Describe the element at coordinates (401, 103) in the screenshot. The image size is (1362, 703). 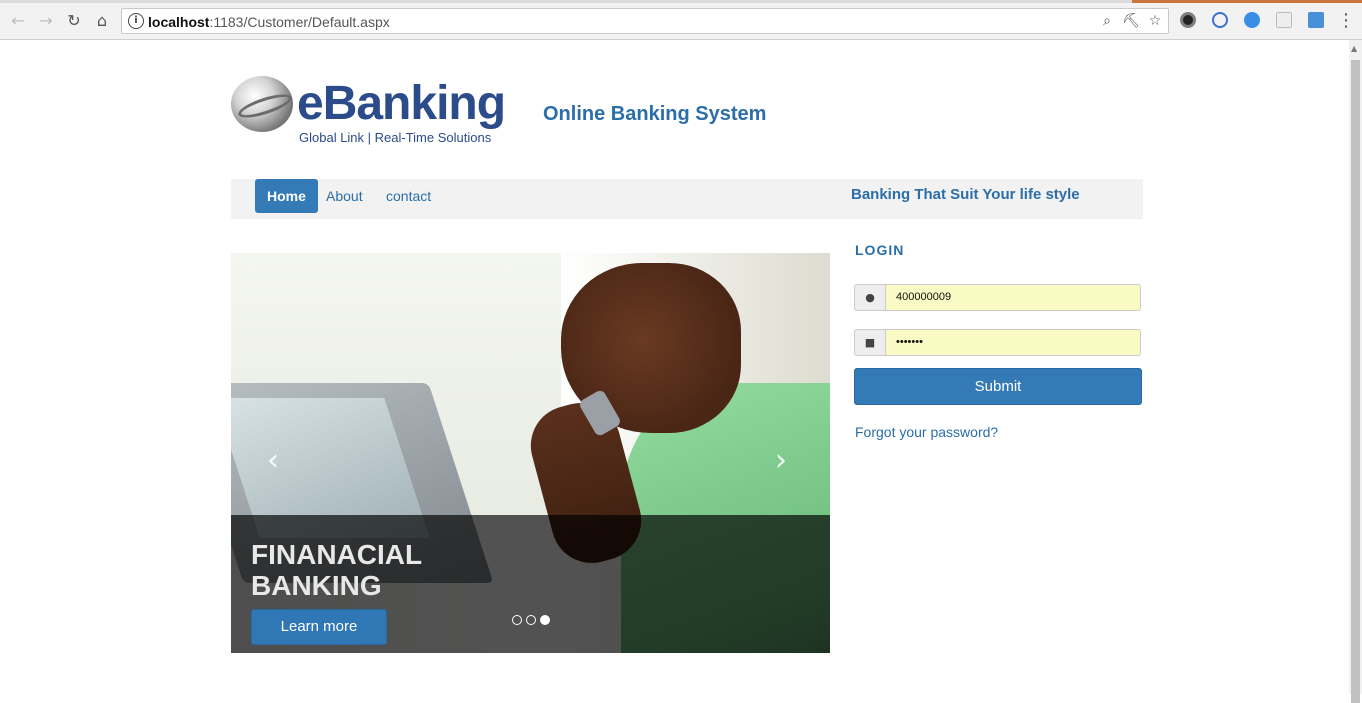
I see `logo-wordmark: eBanking` at that location.